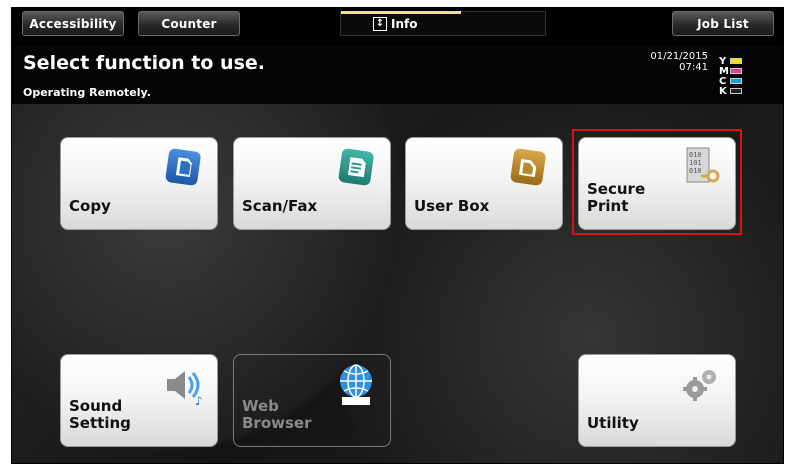 This screenshot has width=788, height=465. Describe the element at coordinates (679, 56) in the screenshot. I see `date-text: 01/21/2015` at that location.